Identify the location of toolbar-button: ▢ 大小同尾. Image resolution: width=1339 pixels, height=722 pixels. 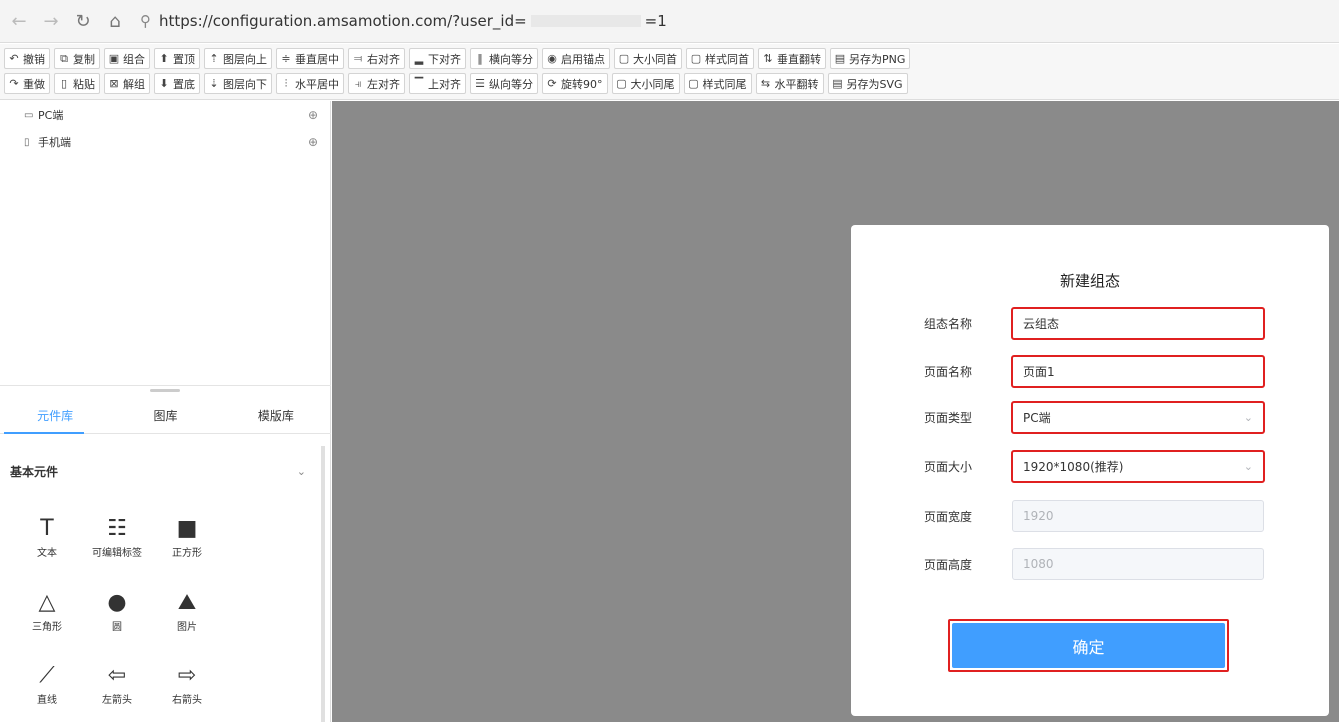
(645, 83).